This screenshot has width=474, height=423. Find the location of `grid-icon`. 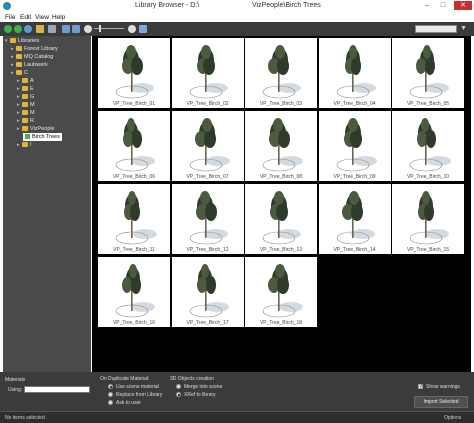

grid-icon is located at coordinates (76, 29).